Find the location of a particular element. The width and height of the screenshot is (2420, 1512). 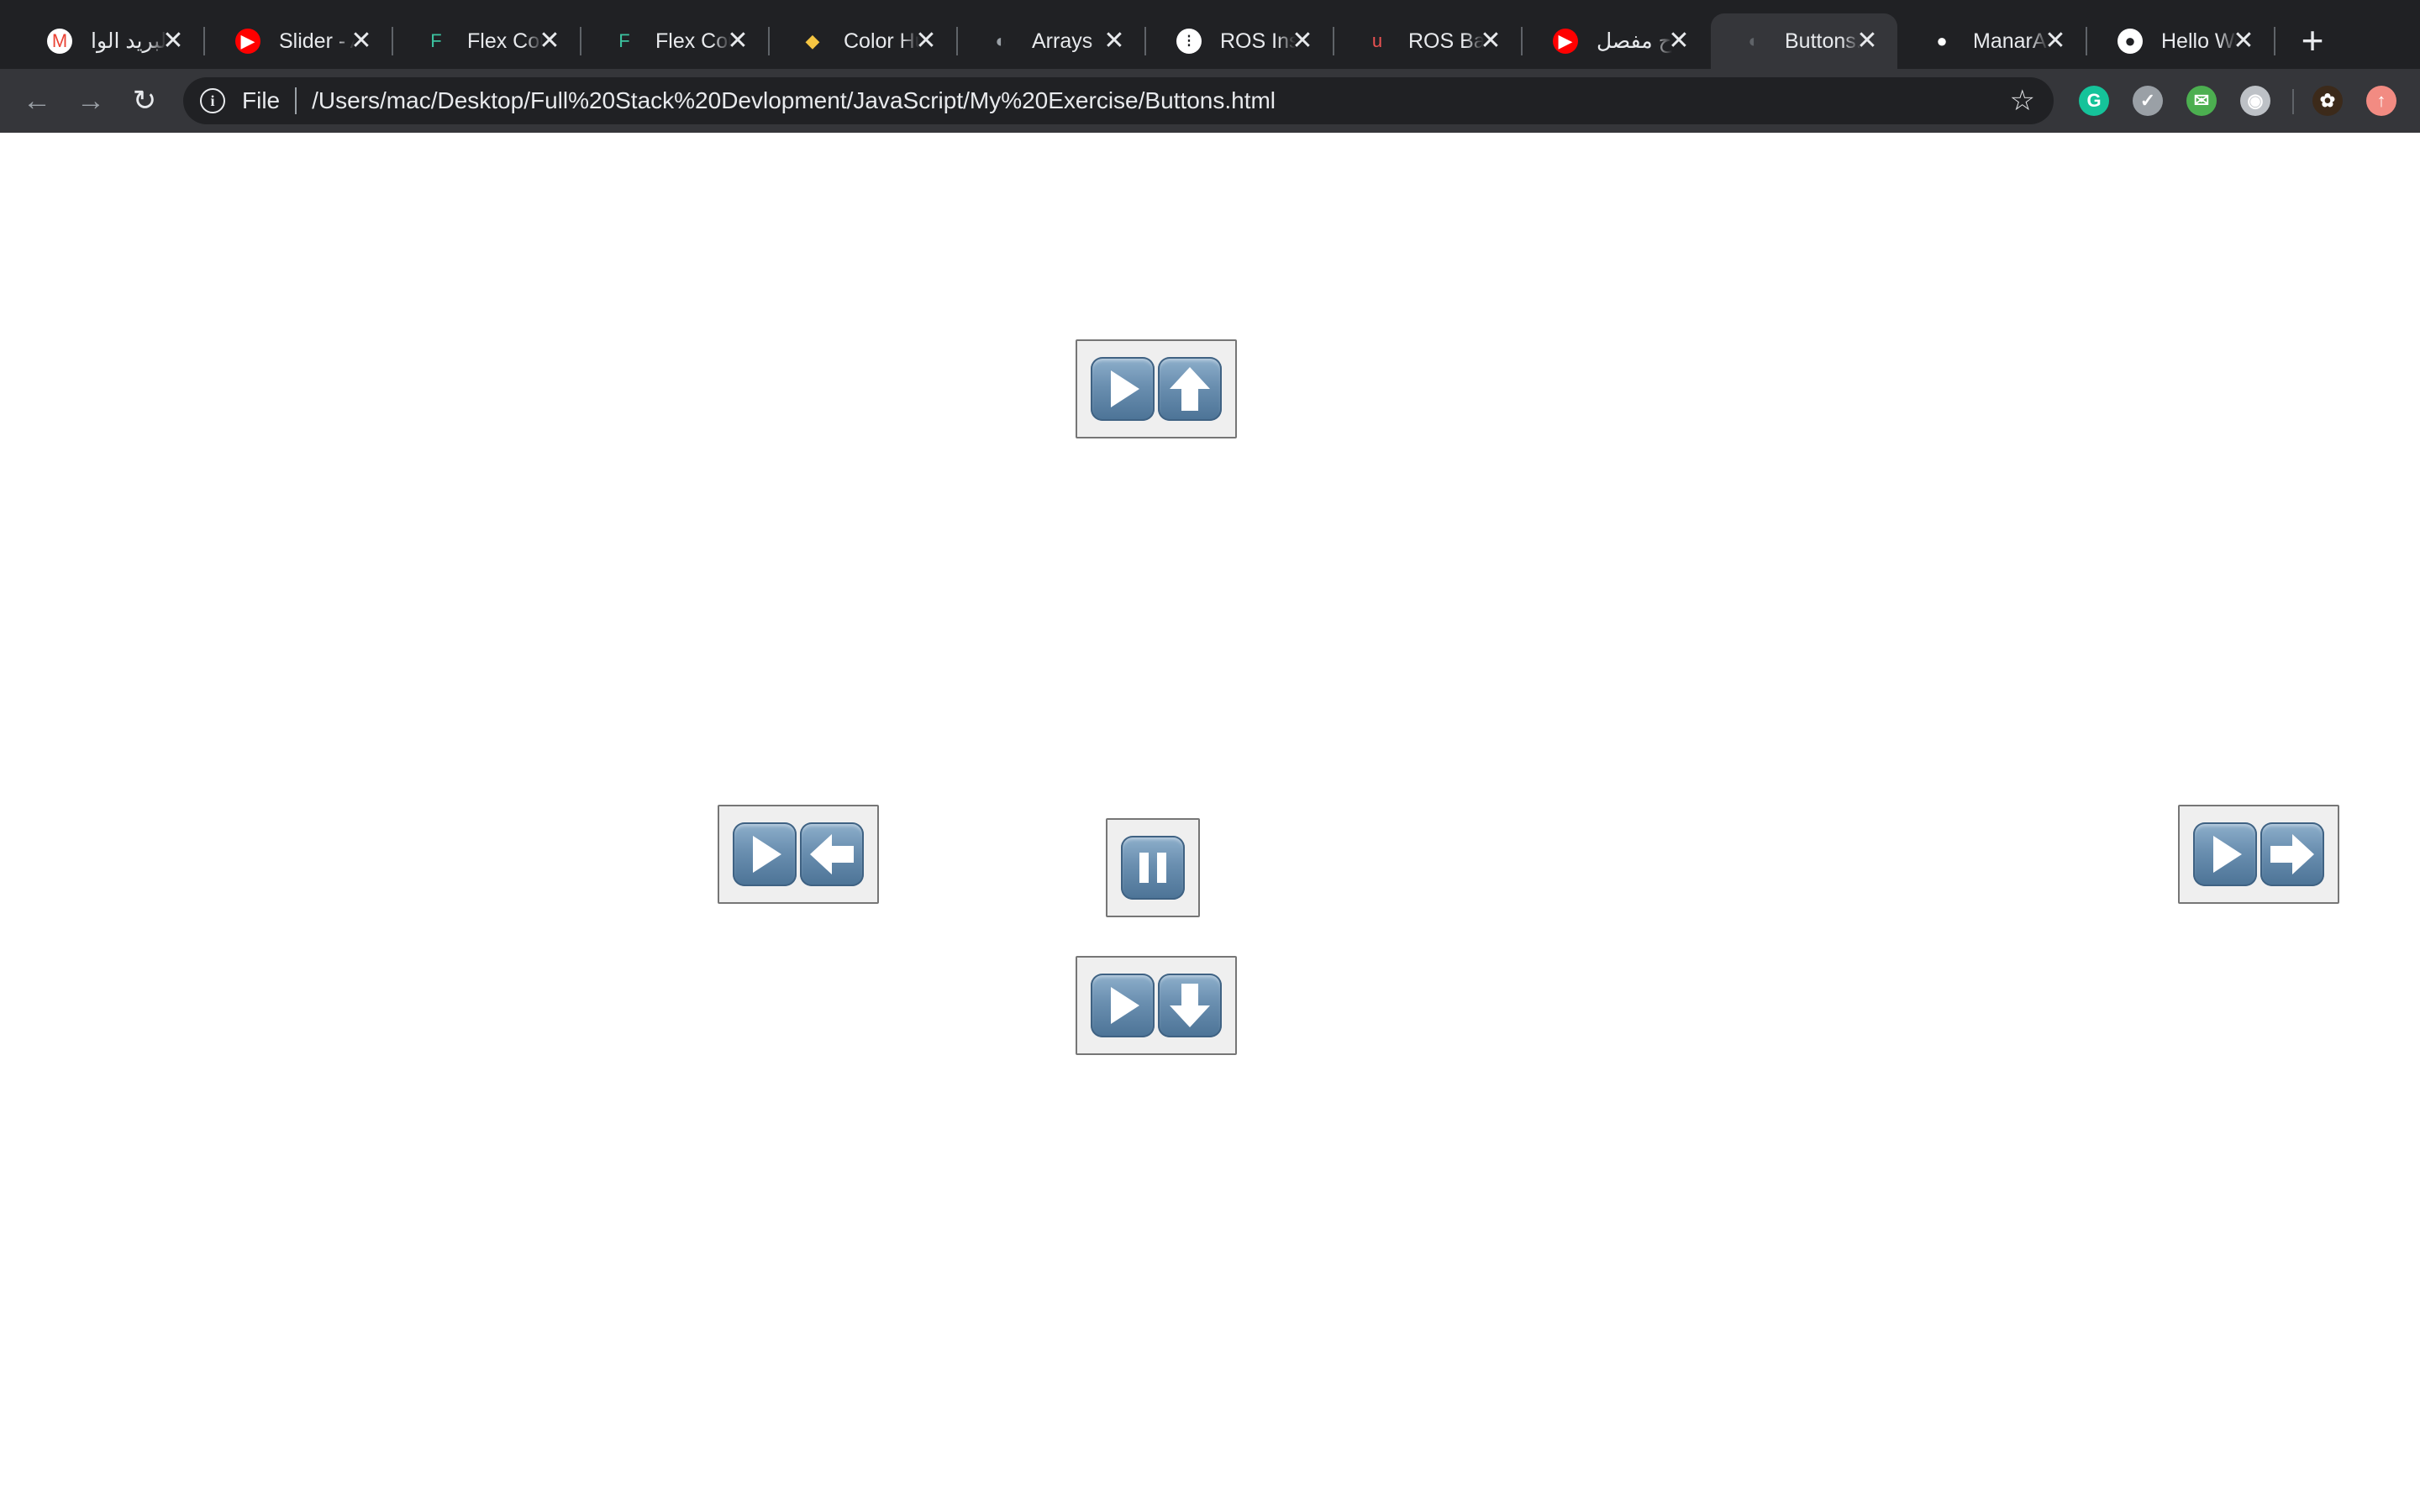

url-divider is located at coordinates (296, 100).